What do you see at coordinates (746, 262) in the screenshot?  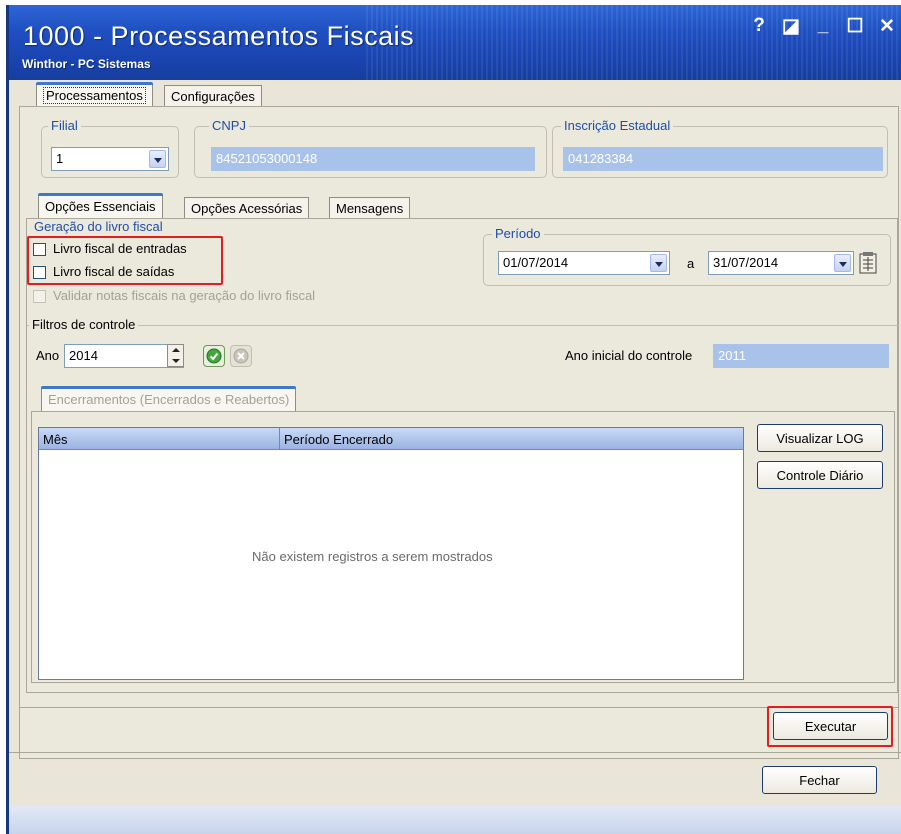 I see `periodo-fim-value: 31/07/2014` at bounding box center [746, 262].